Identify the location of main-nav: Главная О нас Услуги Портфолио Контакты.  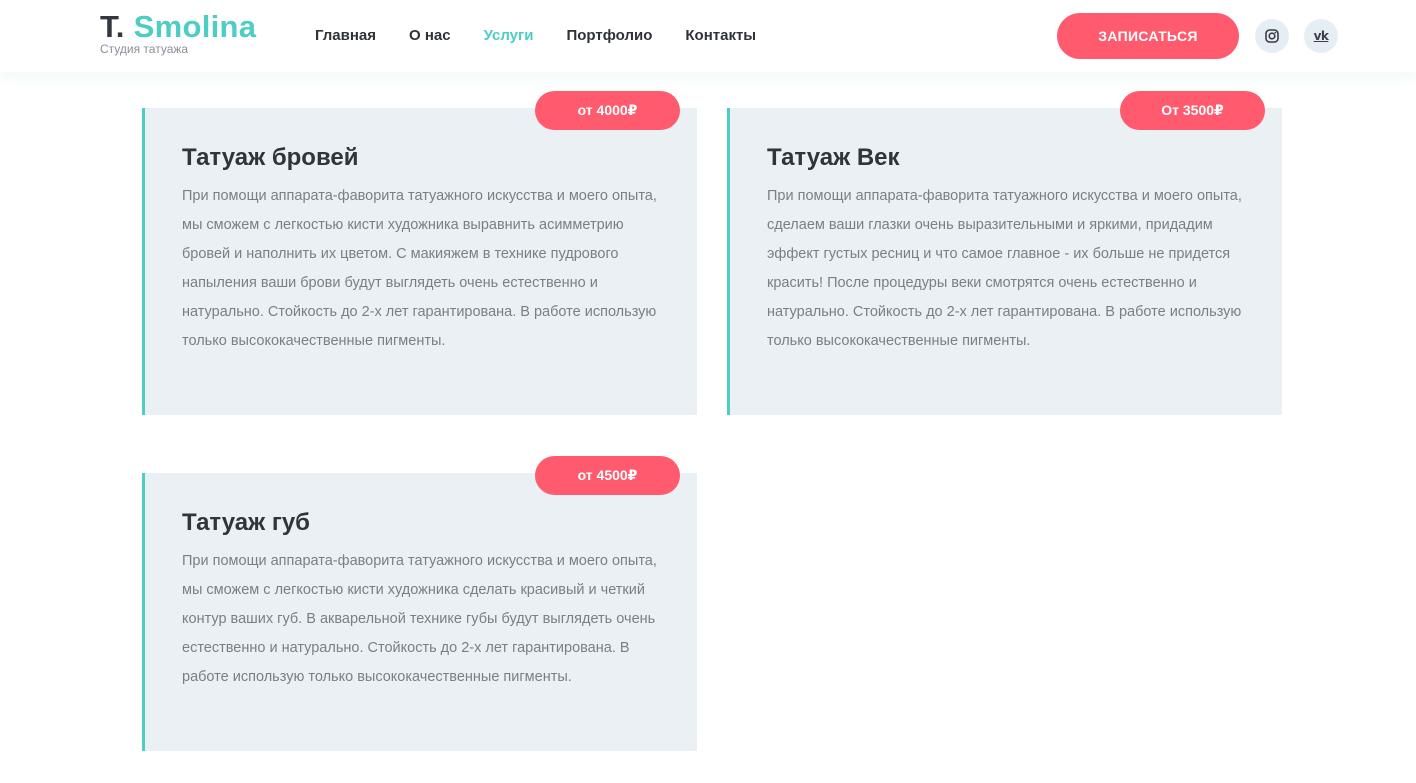
(552, 36).